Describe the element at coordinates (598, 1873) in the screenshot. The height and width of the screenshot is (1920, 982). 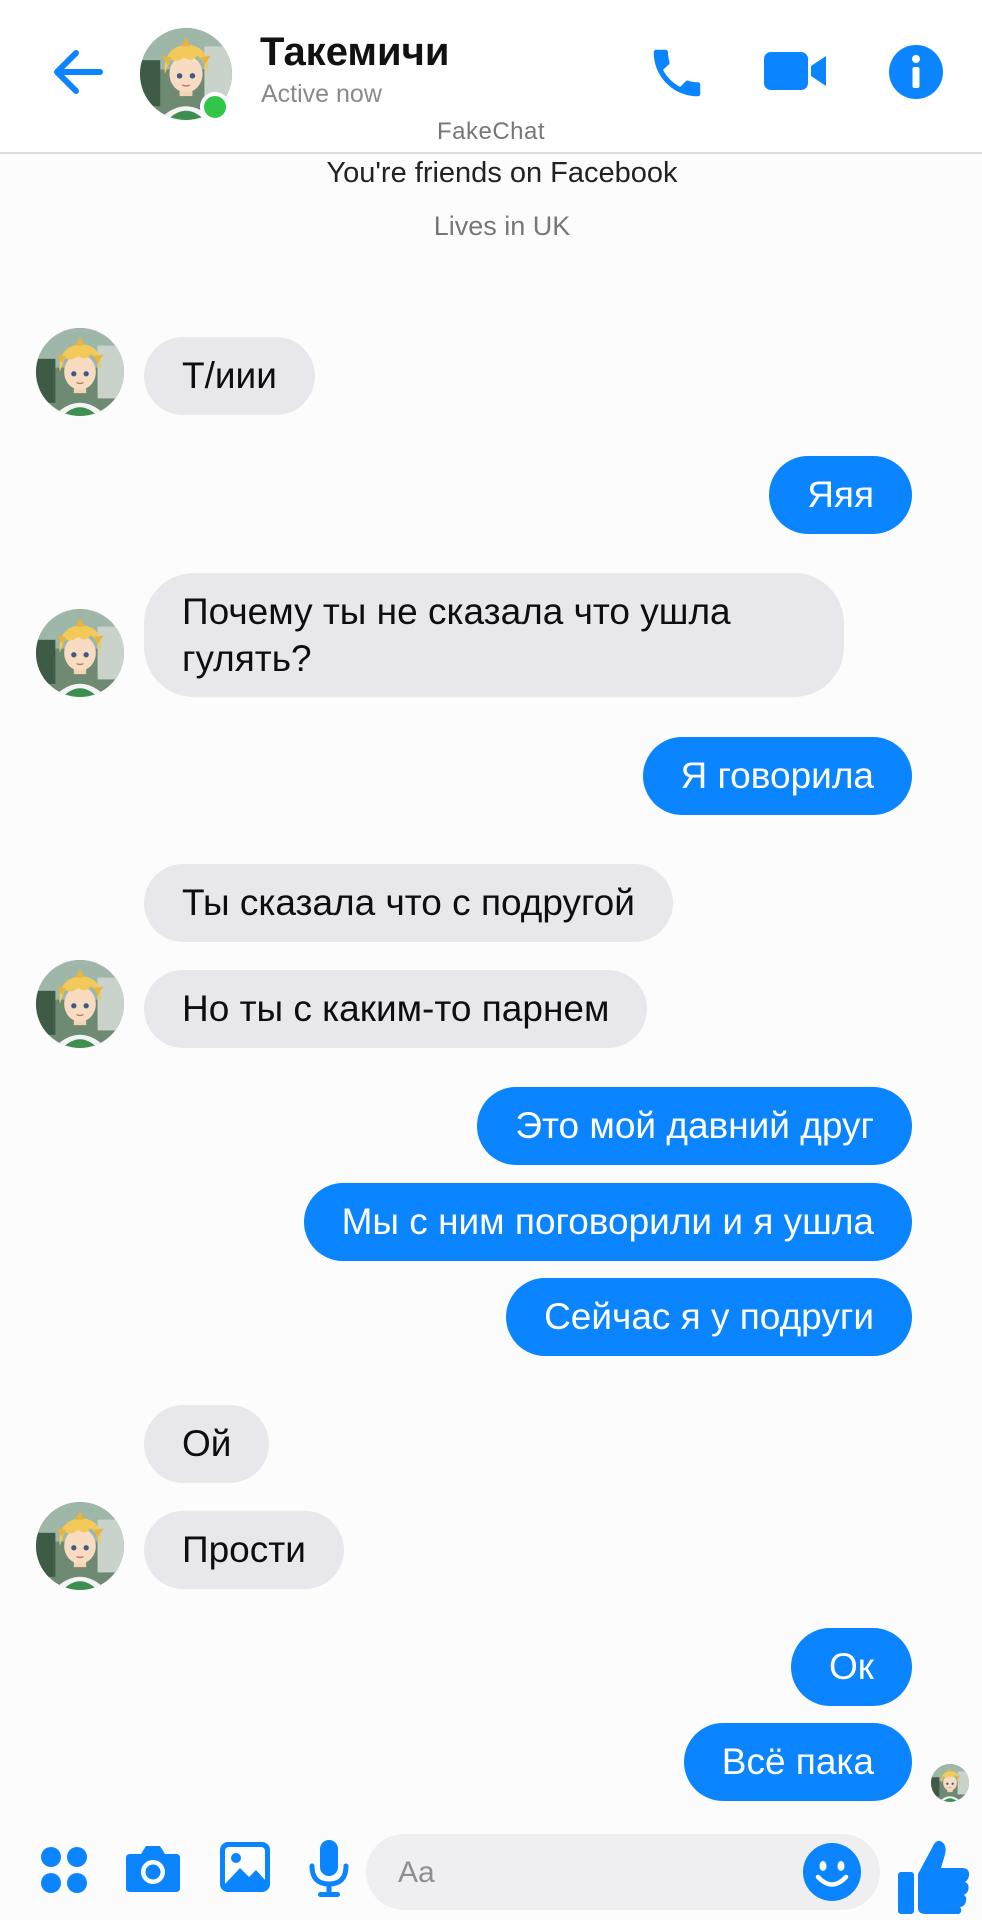
I see `message-input` at that location.